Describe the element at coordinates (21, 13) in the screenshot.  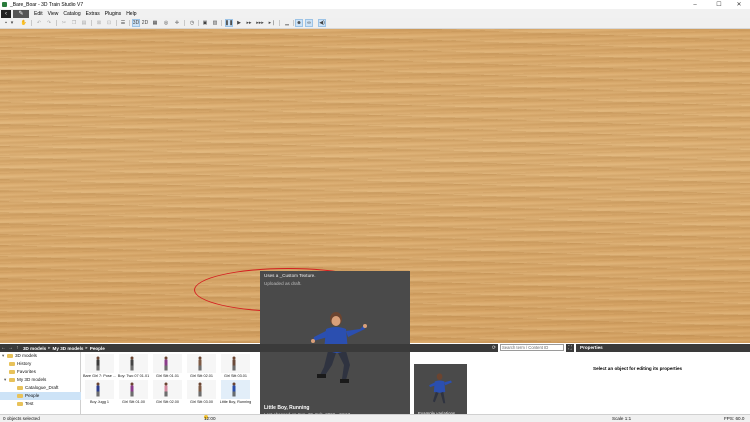
I see `edit-mode-icon: ✎` at that location.